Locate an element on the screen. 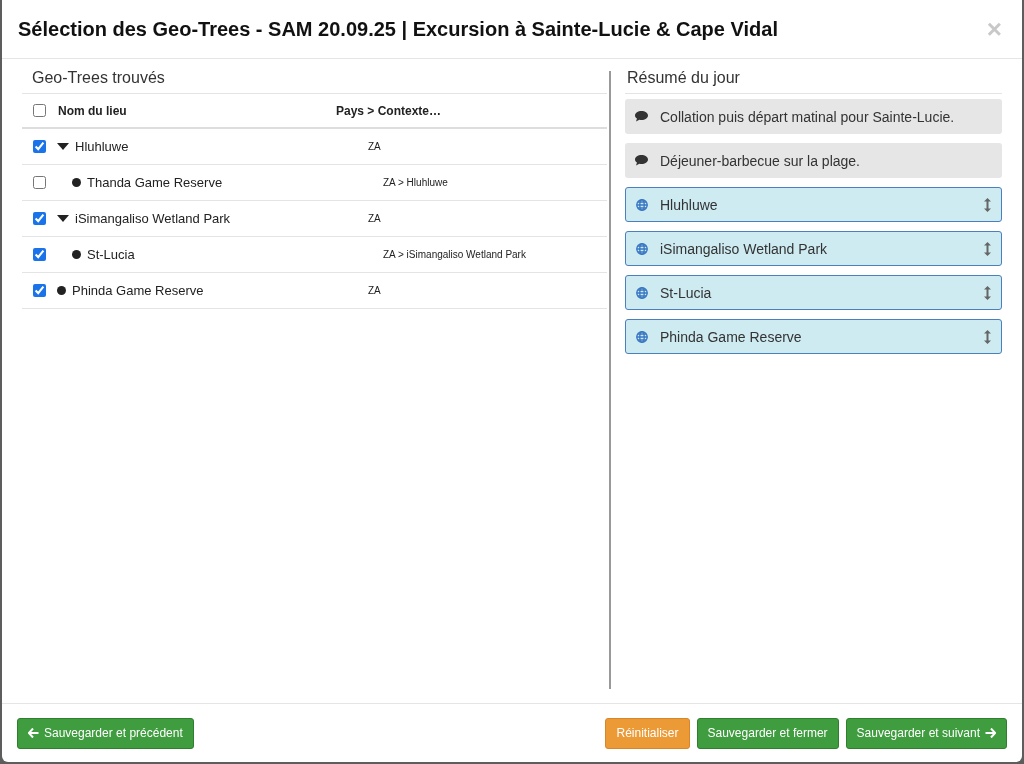 The width and height of the screenshot is (1024, 764). place-item: iSimangaliso Wetland Park is located at coordinates (813, 248).